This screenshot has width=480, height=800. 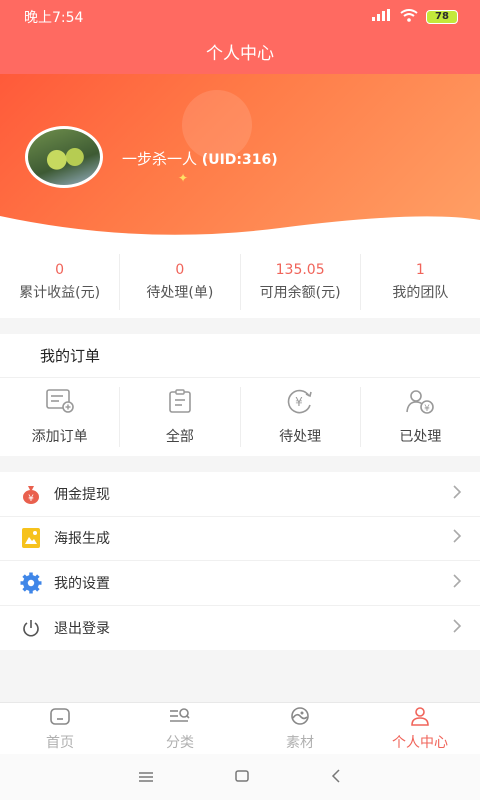 What do you see at coordinates (59, 437) in the screenshot?
I see `order-action-label: 添加订单` at bounding box center [59, 437].